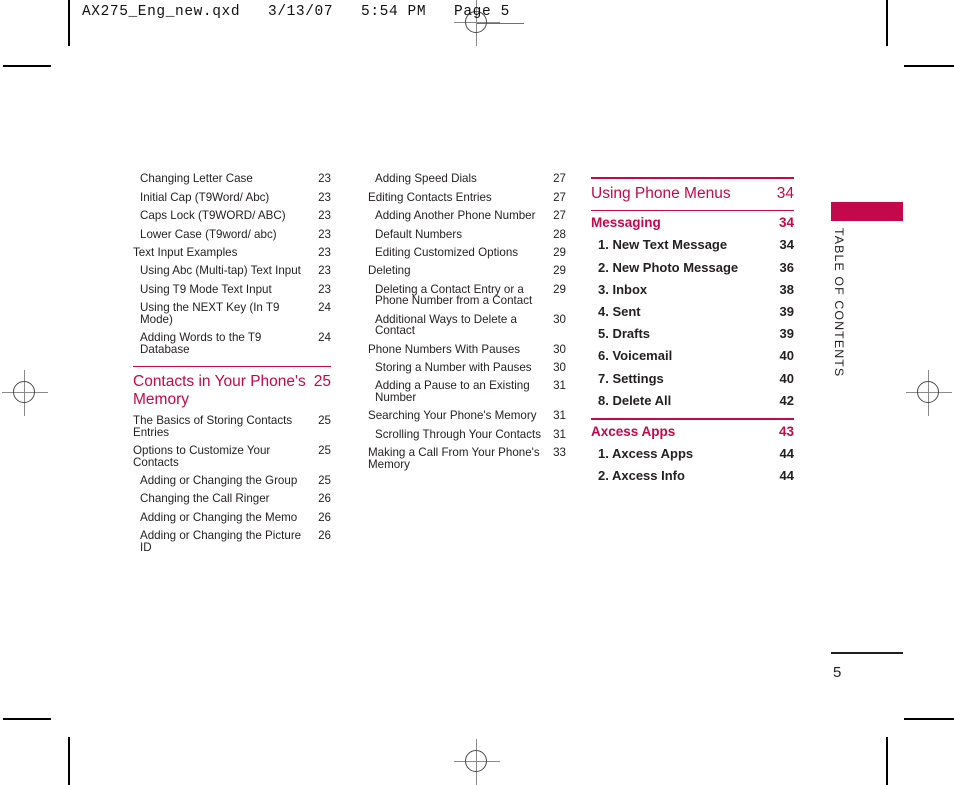 This screenshot has height=785, width=954. Describe the element at coordinates (418, 234) in the screenshot. I see `toc-entry-label: Default Numbers` at that location.